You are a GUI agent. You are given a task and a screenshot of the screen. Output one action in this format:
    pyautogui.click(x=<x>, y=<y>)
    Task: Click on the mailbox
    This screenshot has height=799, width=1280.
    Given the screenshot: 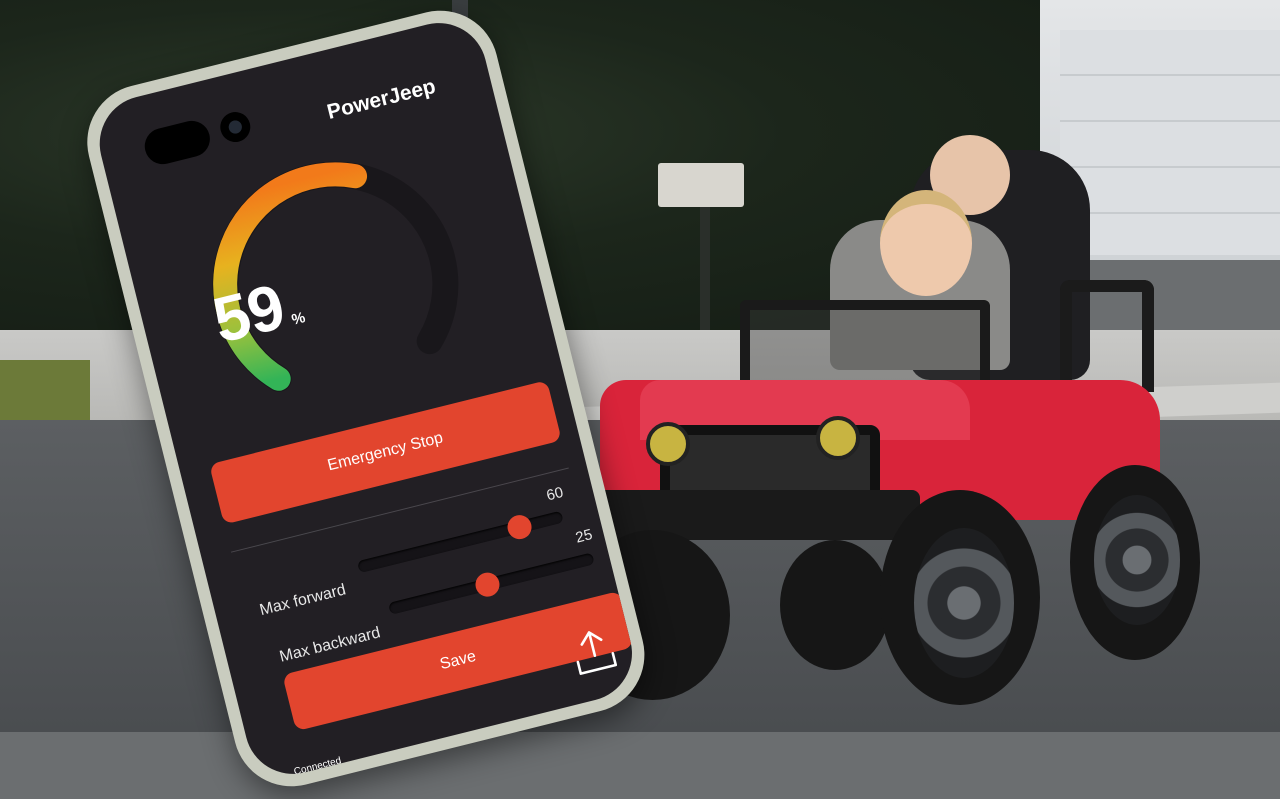 What is the action you would take?
    pyautogui.click(x=701, y=185)
    